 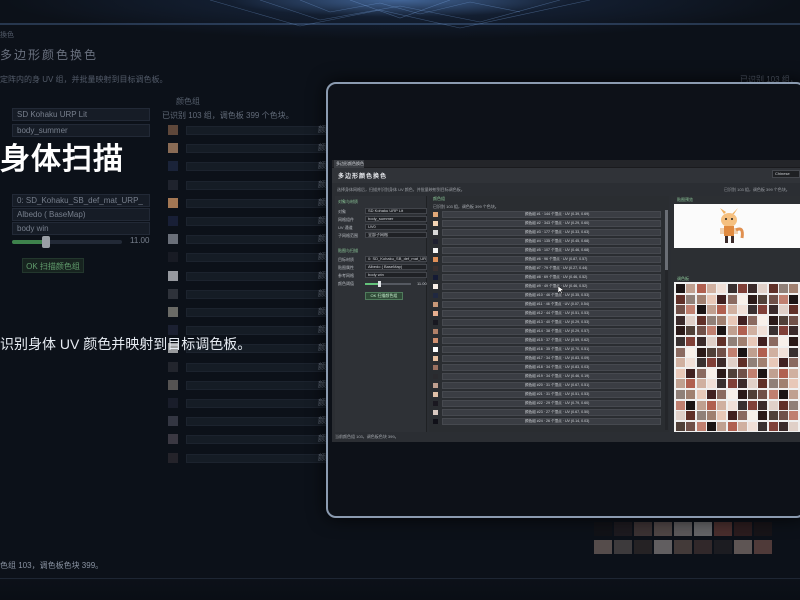 What do you see at coordinates (396, 227) in the screenshot?
I see `uv-field: UV0` at bounding box center [396, 227].